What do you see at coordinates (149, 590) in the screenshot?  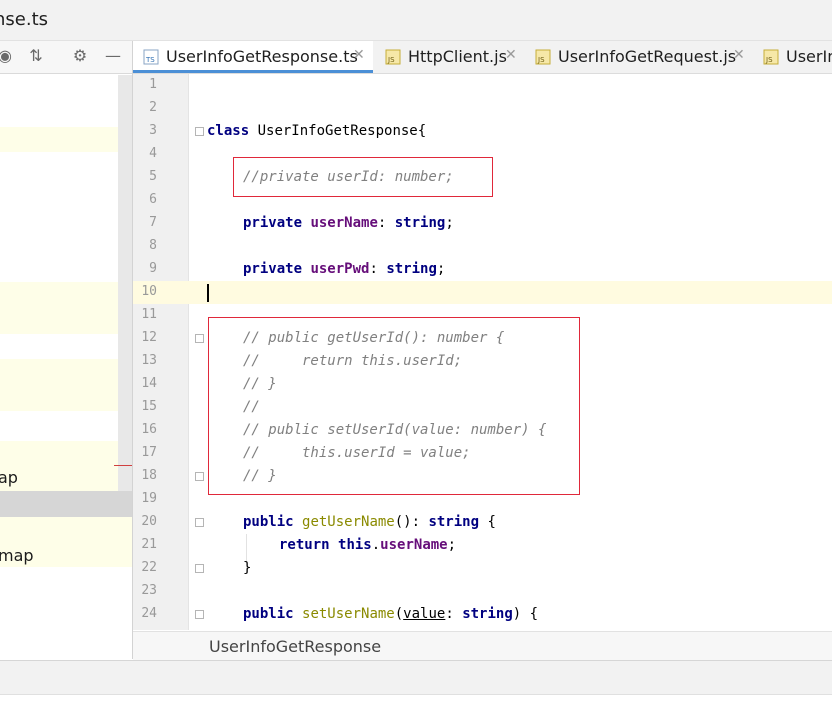 I see `line-number: 23` at bounding box center [149, 590].